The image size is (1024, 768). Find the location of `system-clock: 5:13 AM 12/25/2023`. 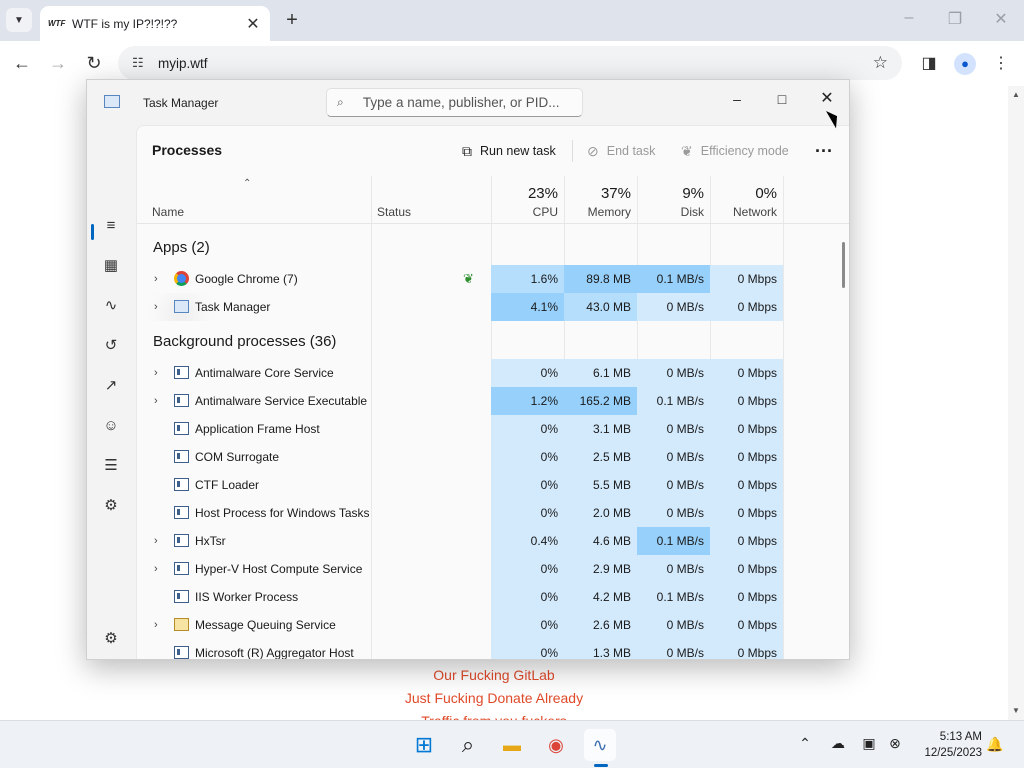

system-clock: 5:13 AM 12/25/2023 is located at coordinates (948, 745).